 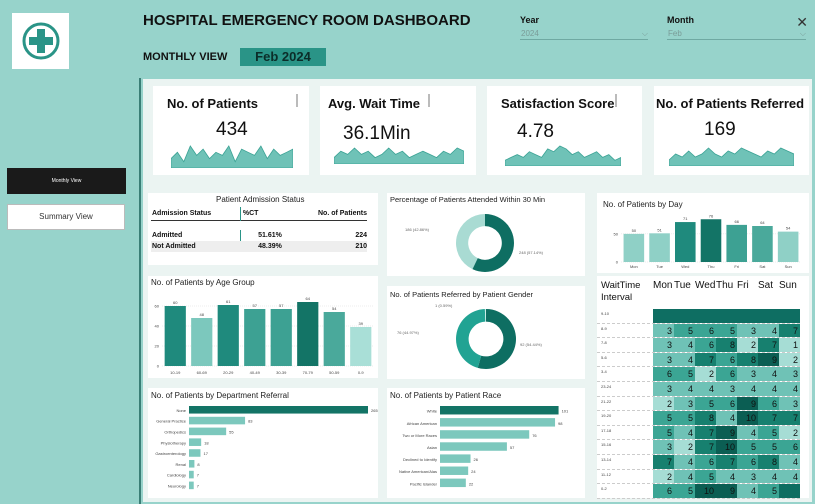 What do you see at coordinates (802, 22) in the screenshot?
I see `close-icon: ✕` at bounding box center [802, 22].